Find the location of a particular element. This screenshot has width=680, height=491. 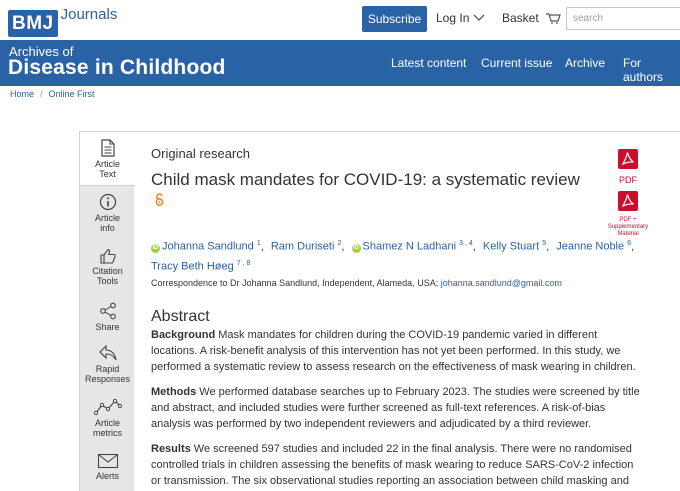

section-label-methods: Methods is located at coordinates (174, 392).